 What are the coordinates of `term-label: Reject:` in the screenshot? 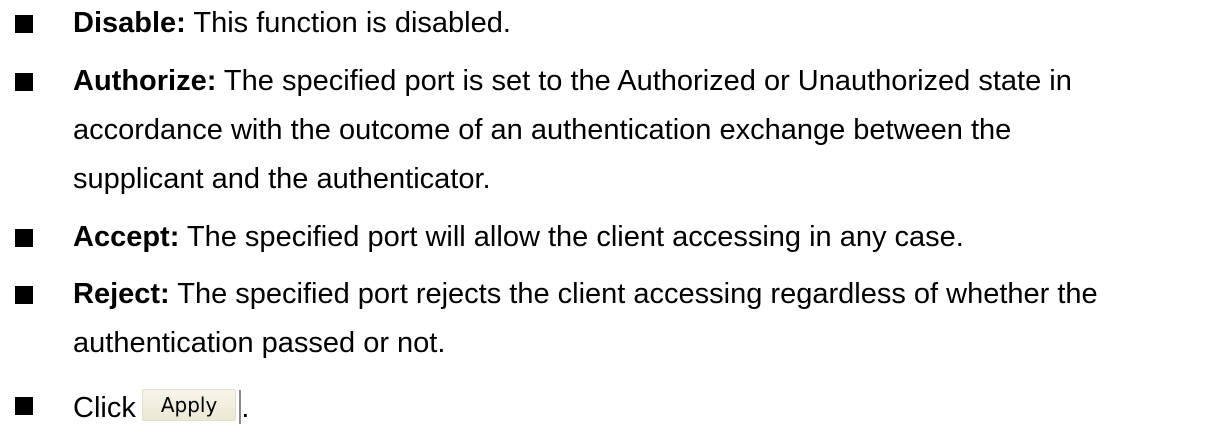 It's located at (121, 294).